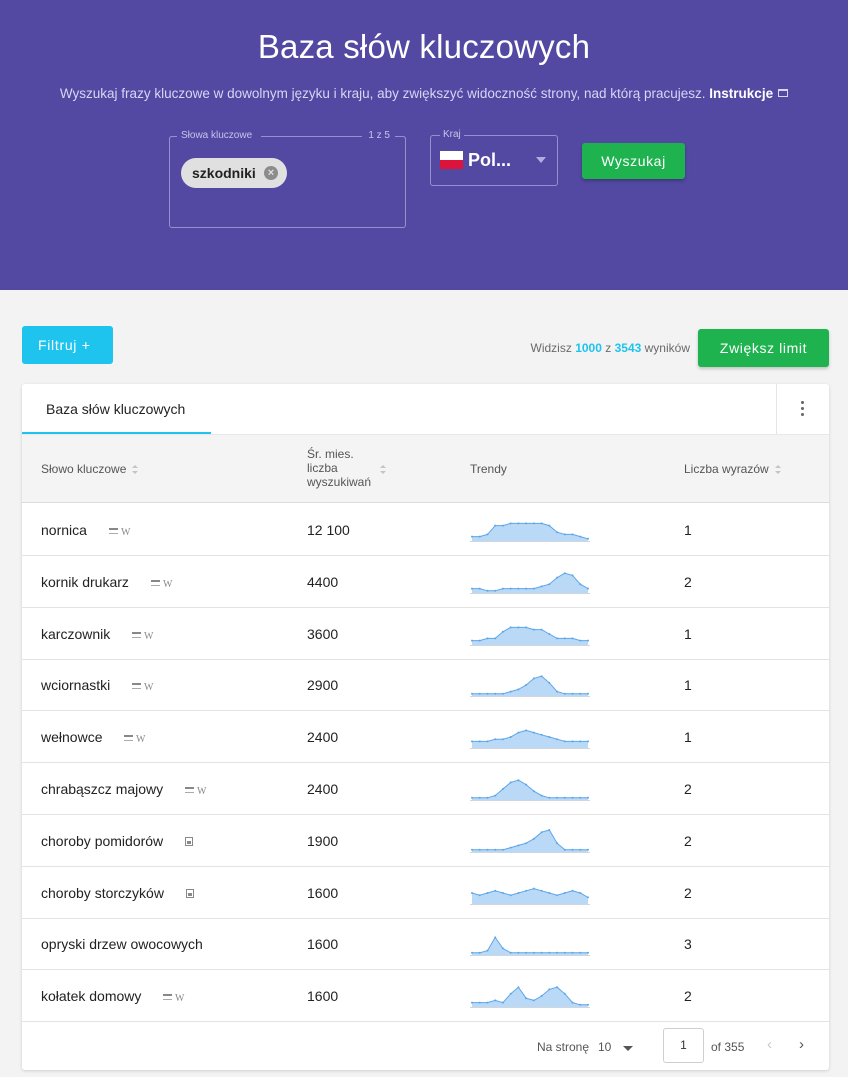  I want to click on keyword-cell: nornica, so click(64, 530).